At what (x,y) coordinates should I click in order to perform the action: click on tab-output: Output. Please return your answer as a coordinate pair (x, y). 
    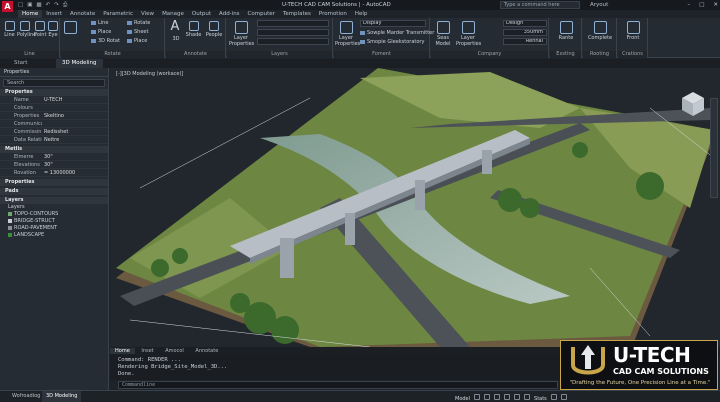
    Looking at the image, I should click on (201, 14).